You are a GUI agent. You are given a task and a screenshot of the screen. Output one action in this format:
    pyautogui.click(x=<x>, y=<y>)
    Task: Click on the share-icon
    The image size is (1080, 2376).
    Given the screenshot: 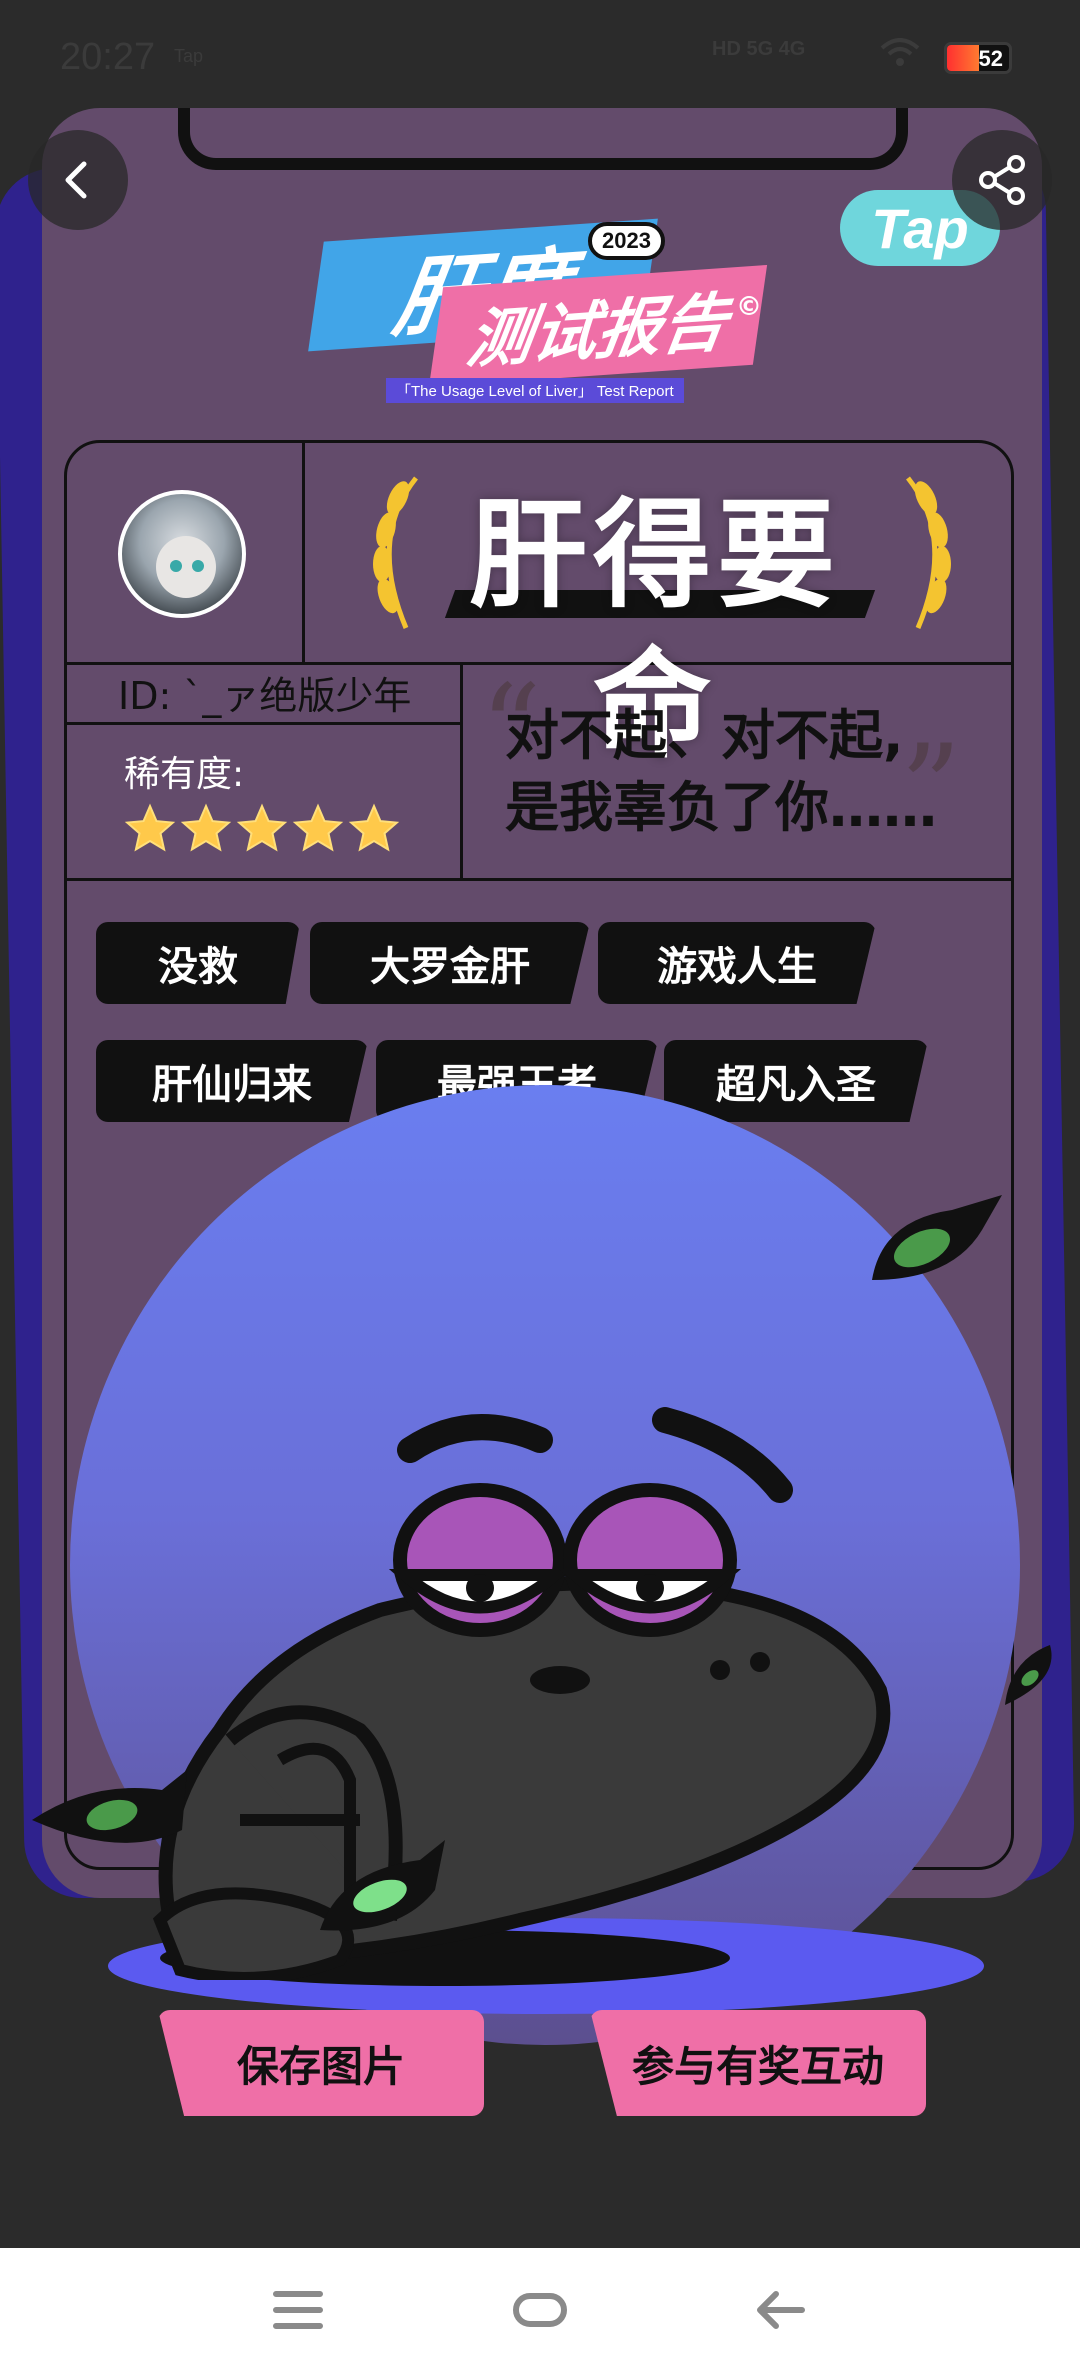 What is the action you would take?
    pyautogui.click(x=1002, y=180)
    